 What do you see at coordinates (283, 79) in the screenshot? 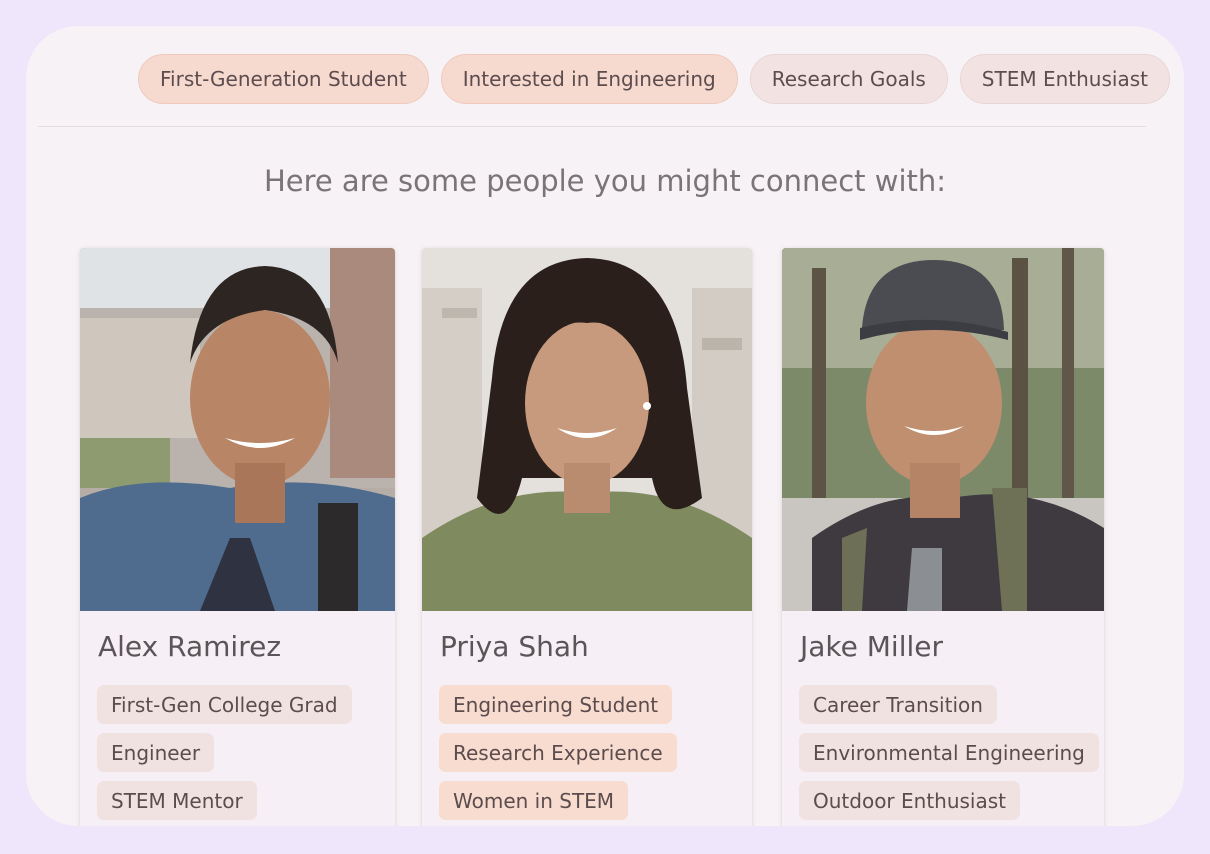
I see `interest-tag-first-generation: First-Generation Student` at bounding box center [283, 79].